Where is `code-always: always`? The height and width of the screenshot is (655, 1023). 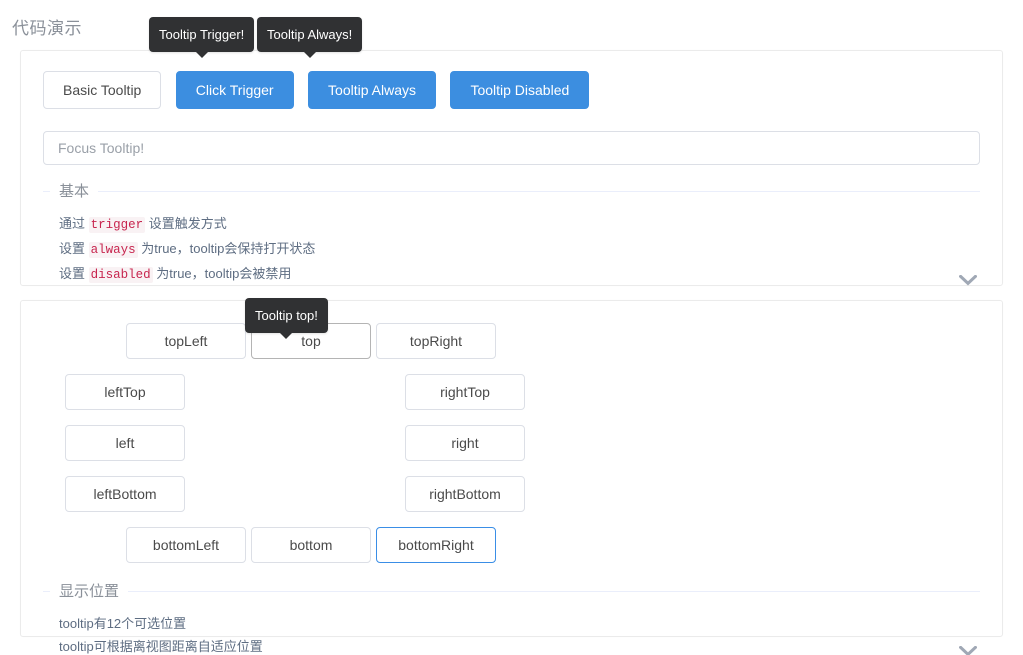
code-always: always is located at coordinates (113, 250).